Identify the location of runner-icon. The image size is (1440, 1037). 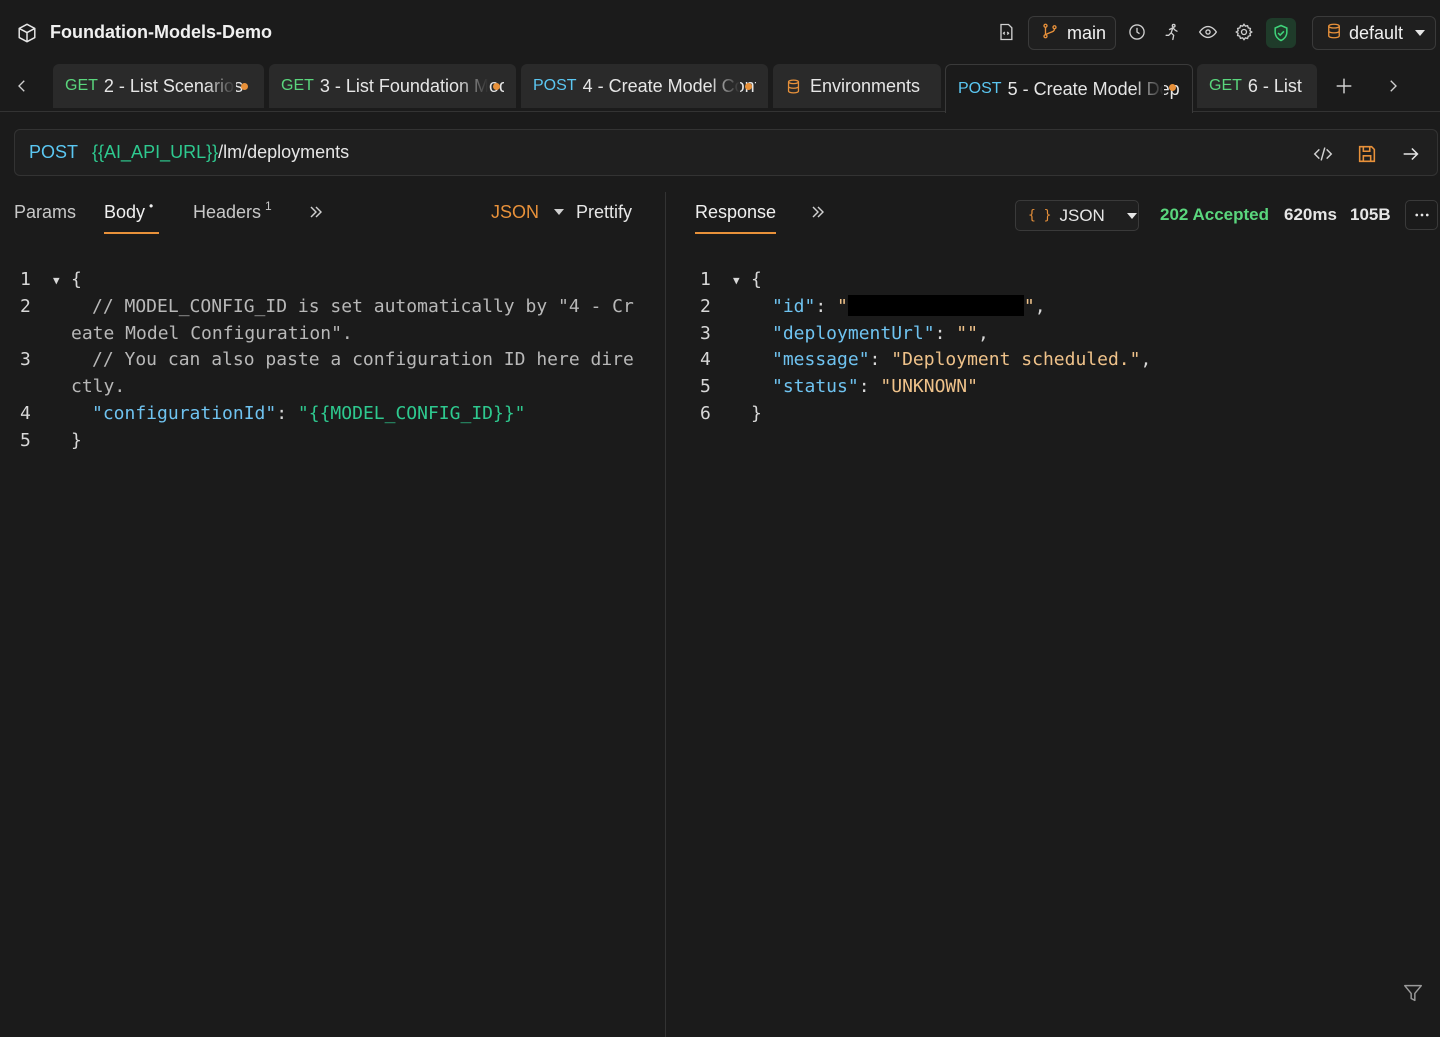
(1172, 32).